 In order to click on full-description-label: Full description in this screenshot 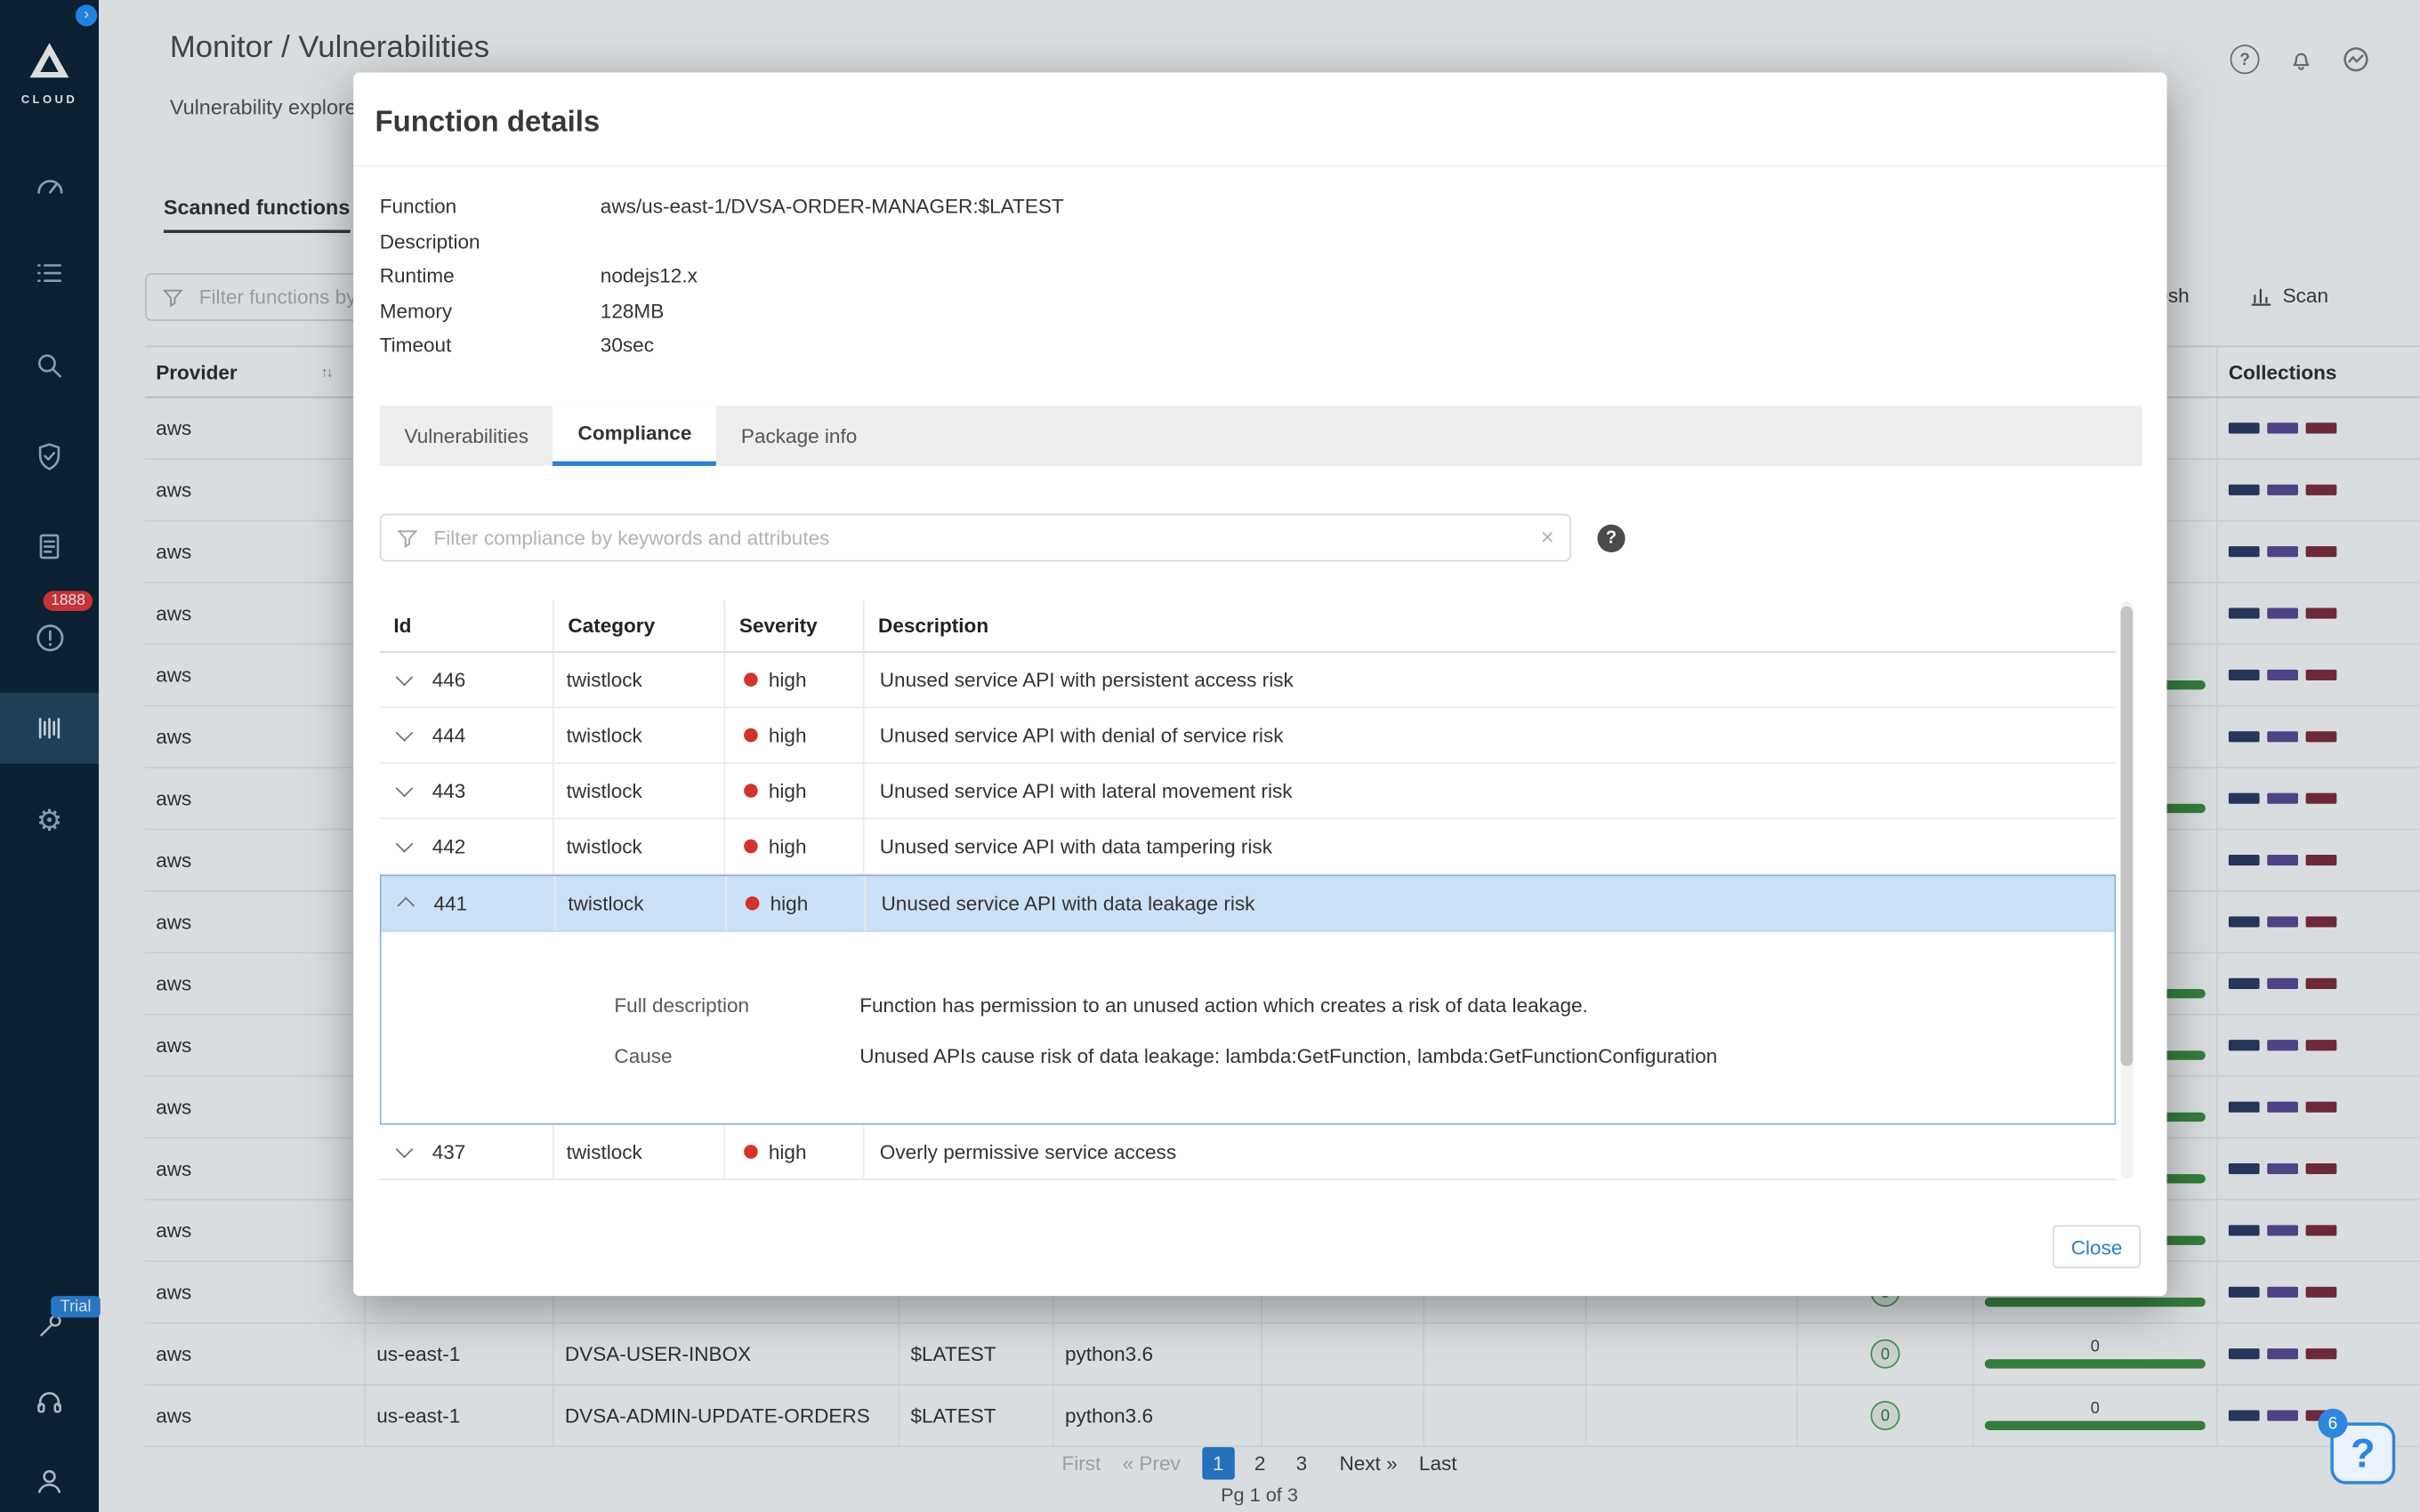, I will do `click(682, 1005)`.